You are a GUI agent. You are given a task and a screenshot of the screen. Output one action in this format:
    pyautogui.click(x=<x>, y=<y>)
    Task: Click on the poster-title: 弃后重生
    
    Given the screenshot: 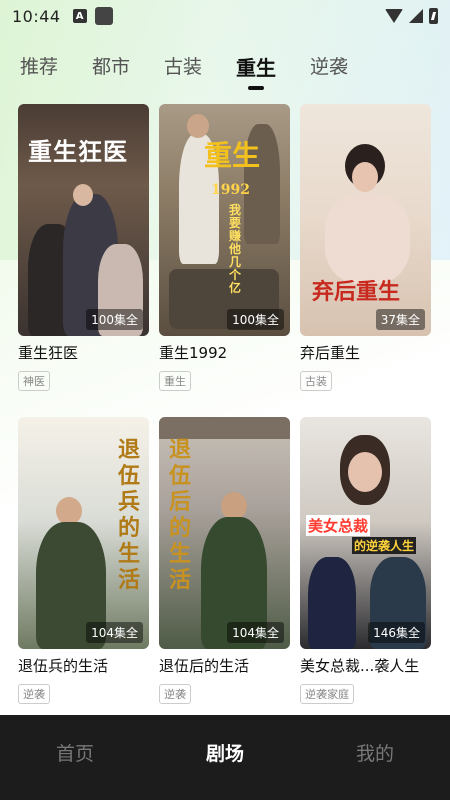 What is the action you would take?
    pyautogui.click(x=356, y=292)
    